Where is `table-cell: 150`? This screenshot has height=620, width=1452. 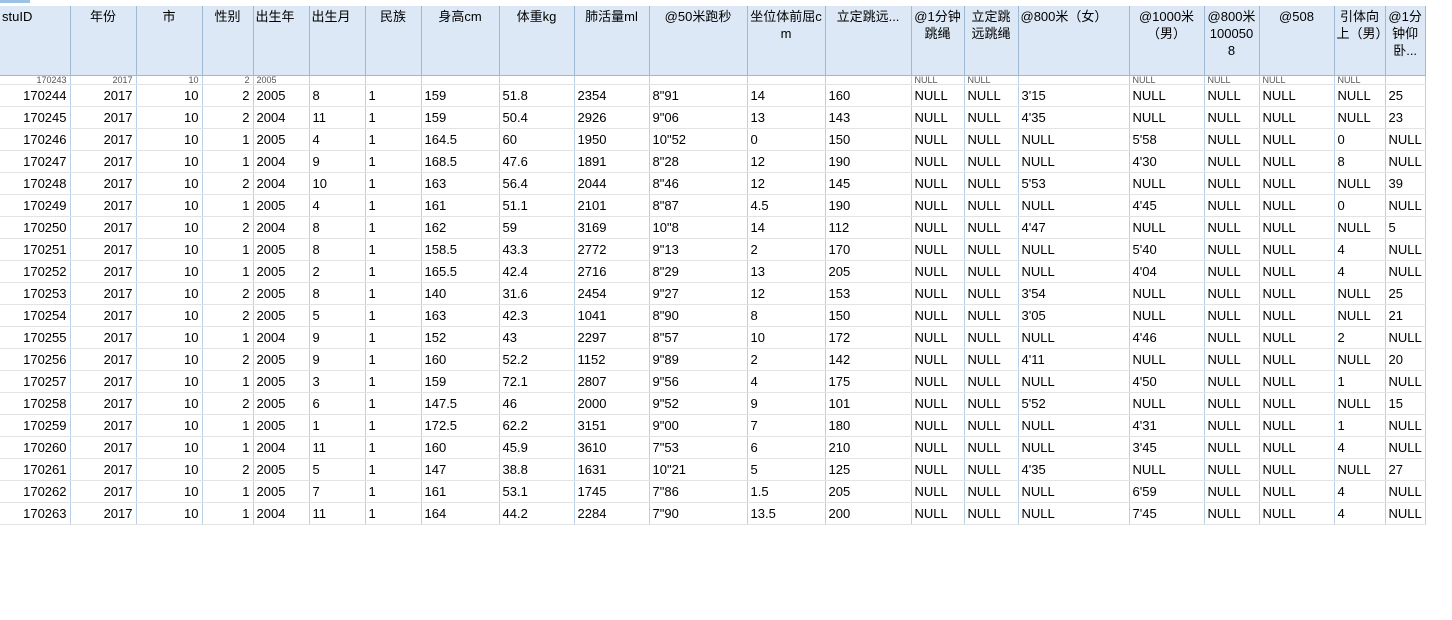
table-cell: 150 is located at coordinates (868, 315).